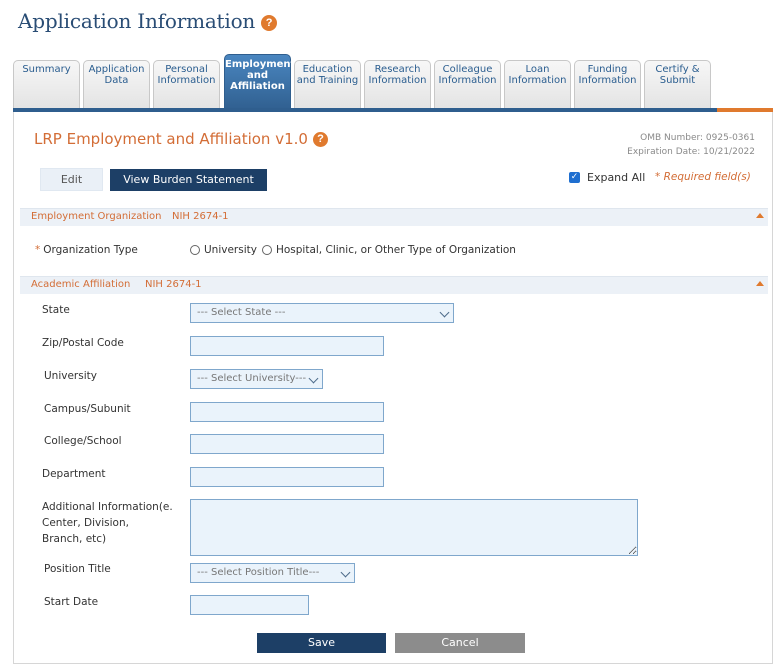 This screenshot has width=782, height=669. Describe the element at coordinates (116, 80) in the screenshot. I see `tab-label: Data` at that location.